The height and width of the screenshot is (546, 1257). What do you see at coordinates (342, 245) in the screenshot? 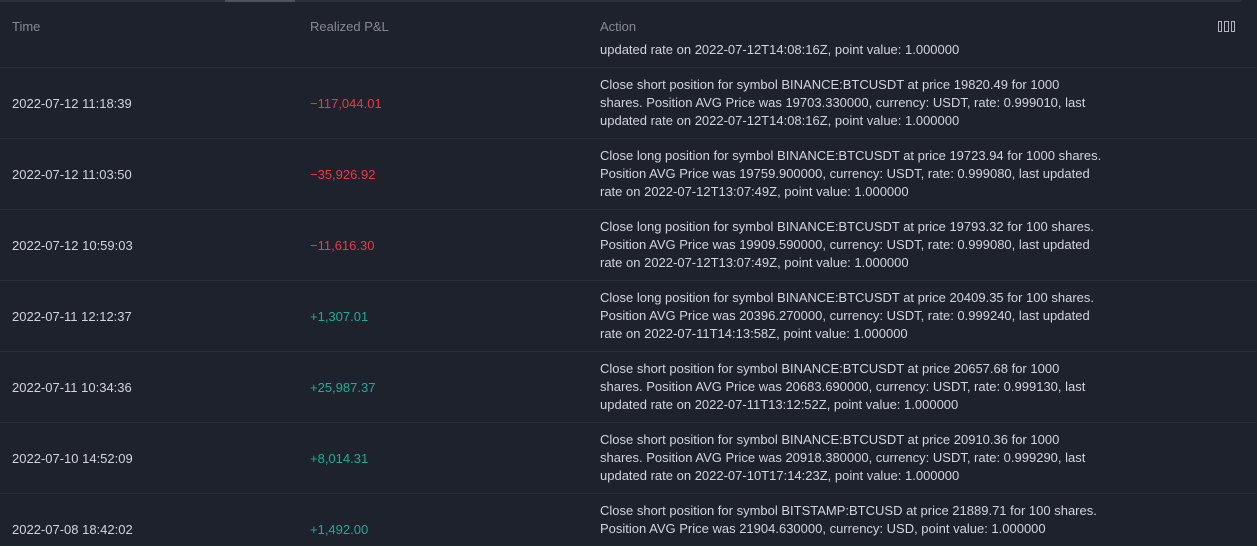
I see `realized-pnl-cell: −11,616.30` at bounding box center [342, 245].